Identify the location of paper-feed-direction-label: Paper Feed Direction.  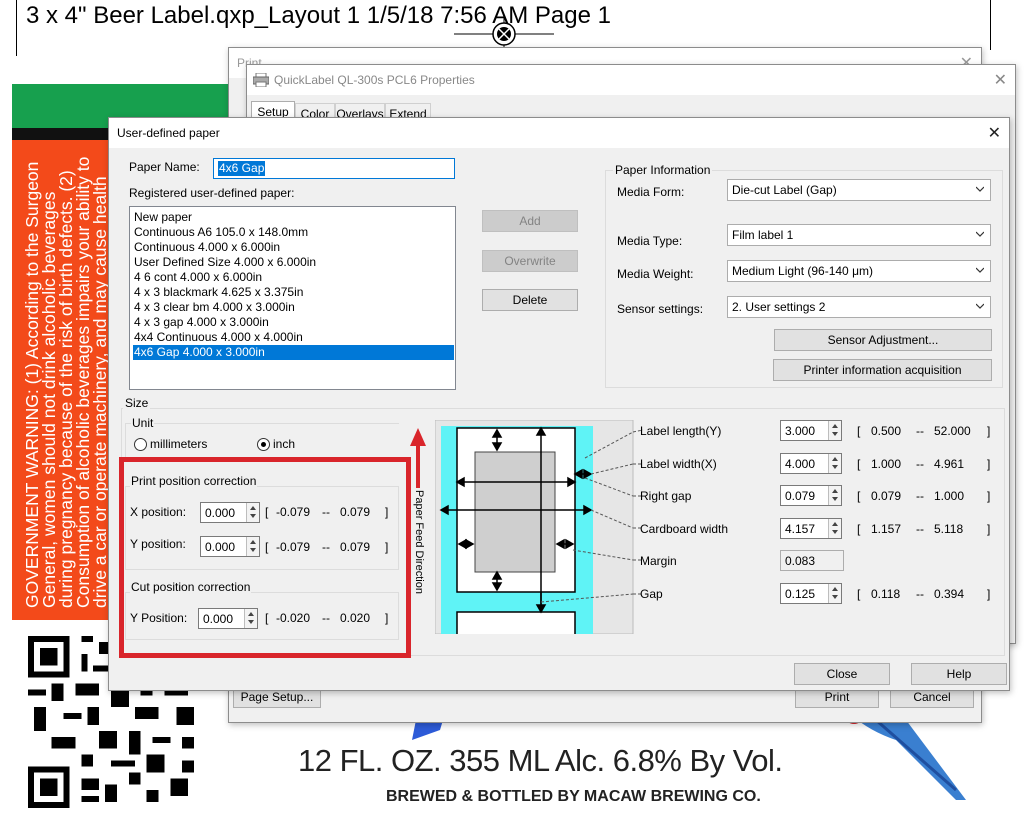
(419, 542).